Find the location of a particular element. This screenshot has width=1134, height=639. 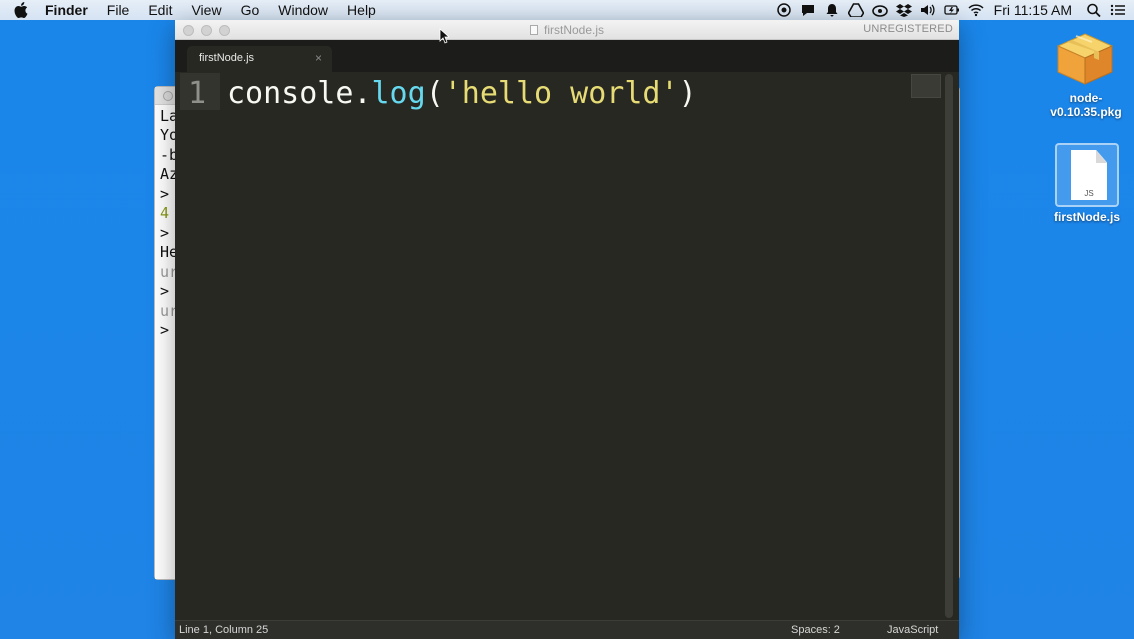

terminal-line: 4 is located at coordinates (165, 213).